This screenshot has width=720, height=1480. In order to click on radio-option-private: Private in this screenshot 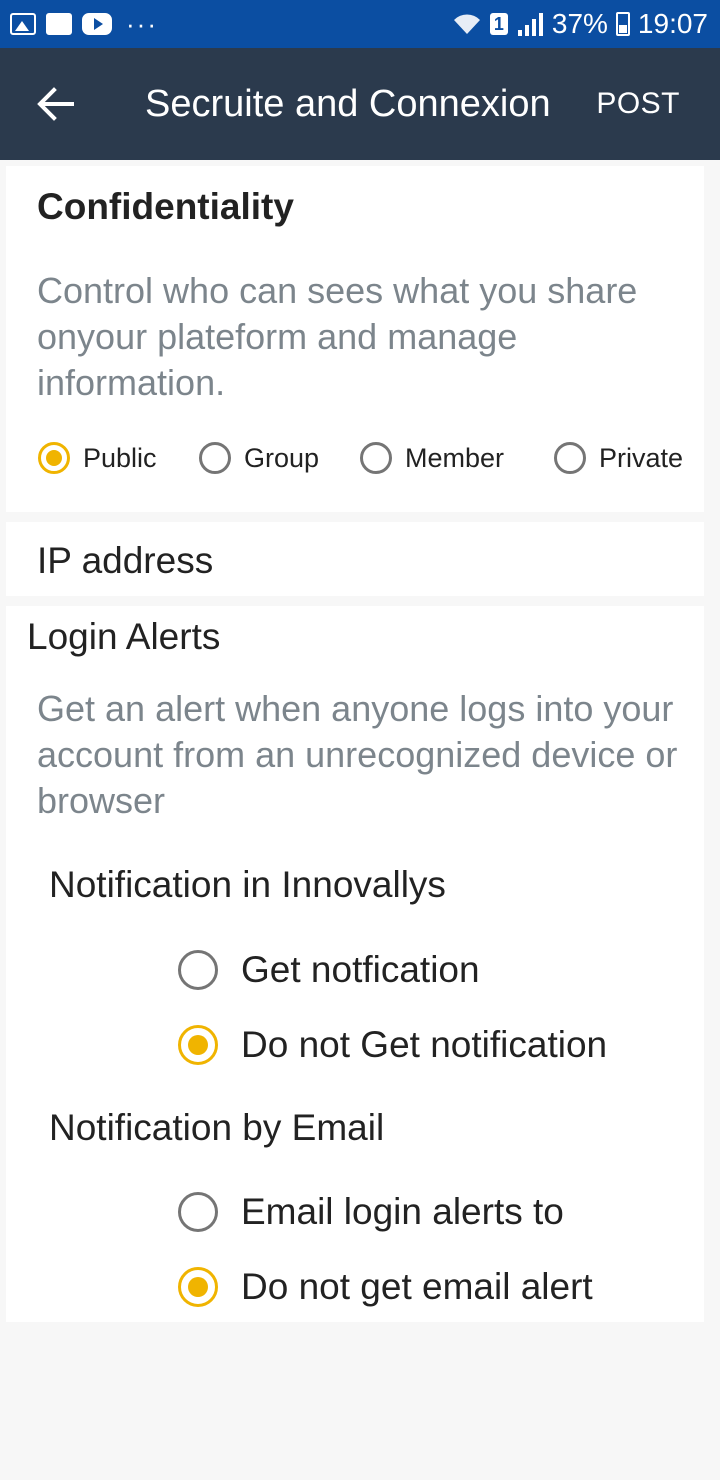, I will do `click(618, 458)`.